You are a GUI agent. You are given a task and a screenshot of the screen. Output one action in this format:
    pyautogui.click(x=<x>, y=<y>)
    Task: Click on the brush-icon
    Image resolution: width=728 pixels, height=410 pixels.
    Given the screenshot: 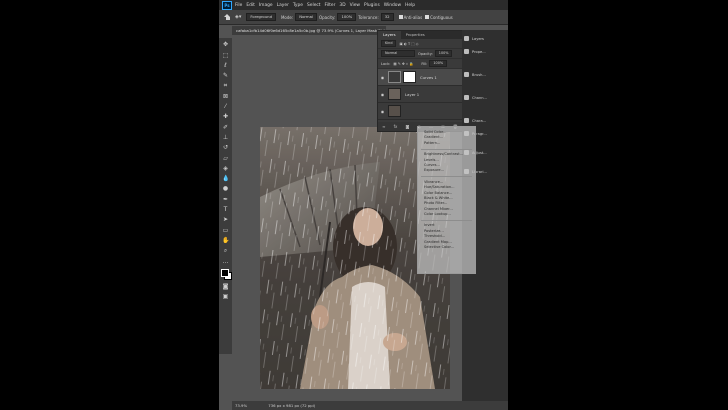 What is the action you would take?
    pyautogui.click(x=466, y=74)
    